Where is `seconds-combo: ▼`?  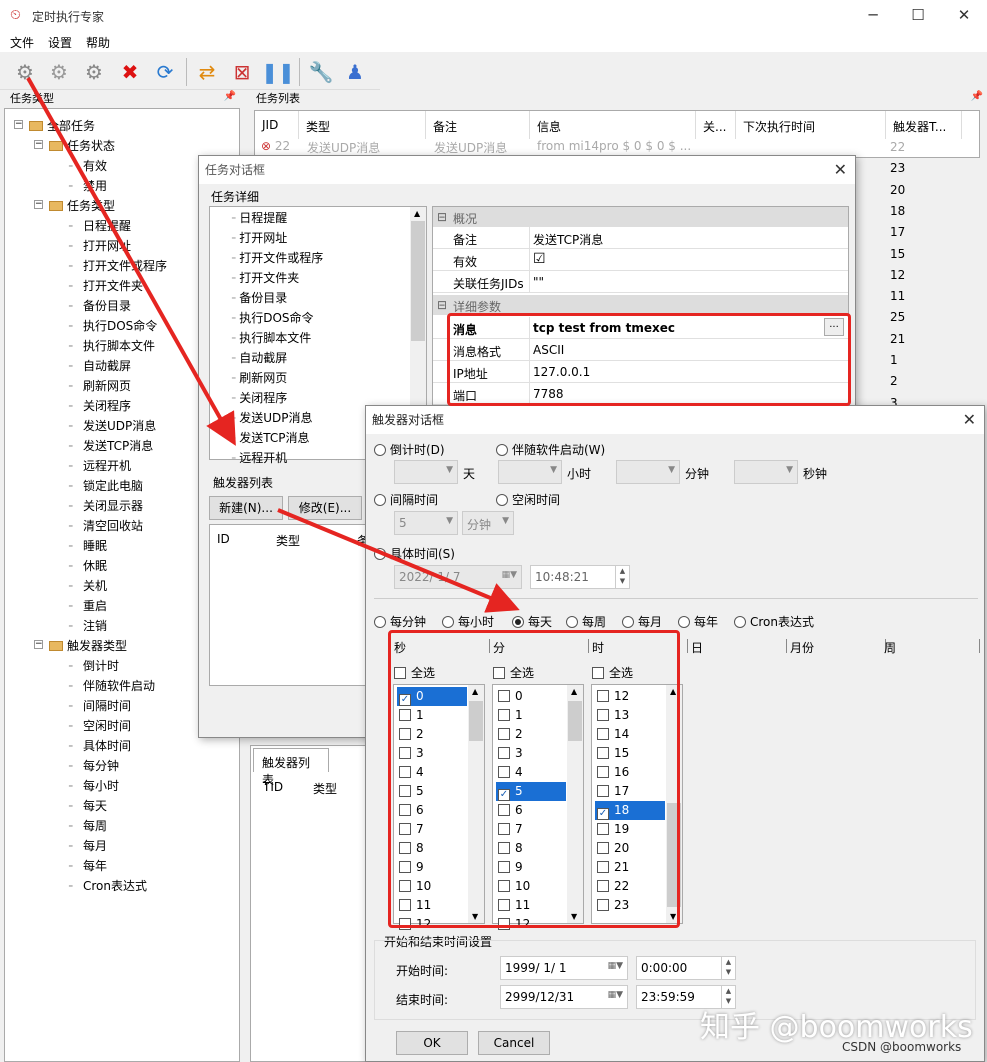 seconds-combo: ▼ is located at coordinates (766, 472).